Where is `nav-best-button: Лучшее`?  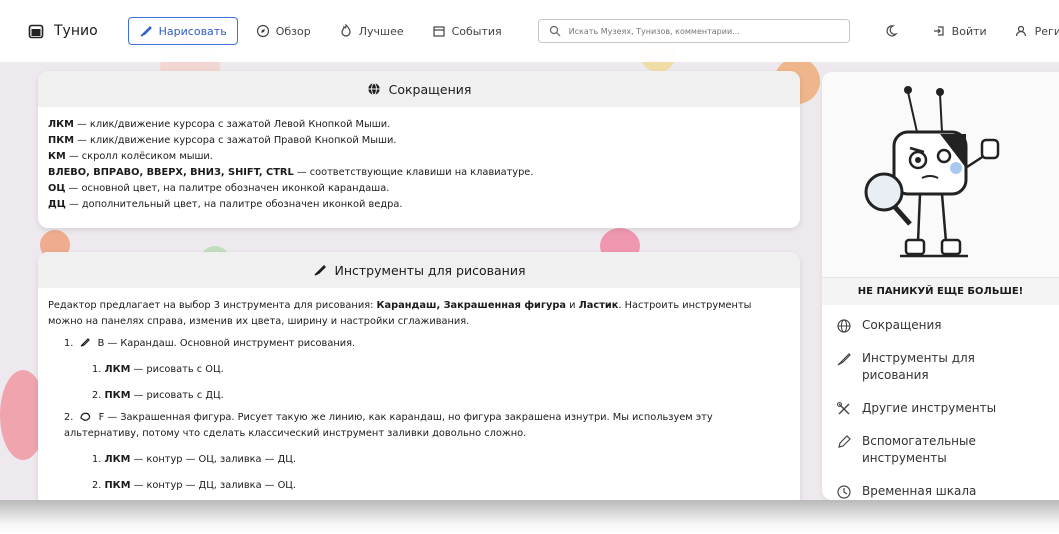 nav-best-button: Лучшее is located at coordinates (371, 31).